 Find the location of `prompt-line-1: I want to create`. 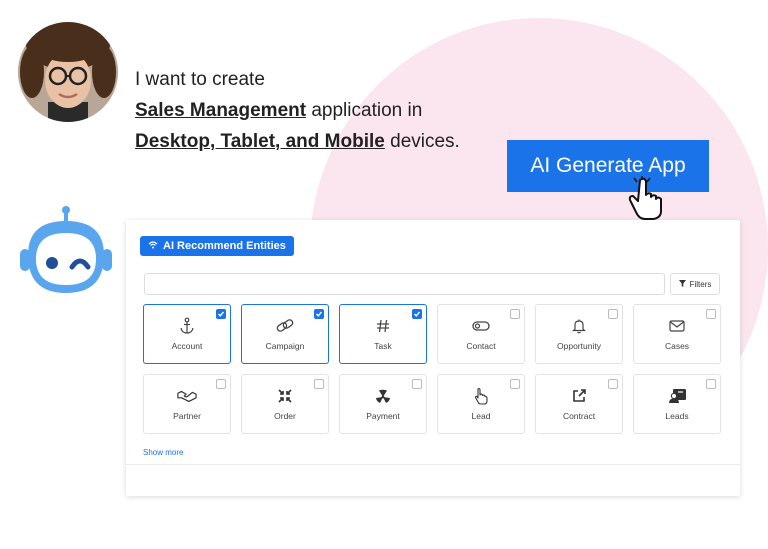

prompt-line-1: I want to create is located at coordinates (200, 79).